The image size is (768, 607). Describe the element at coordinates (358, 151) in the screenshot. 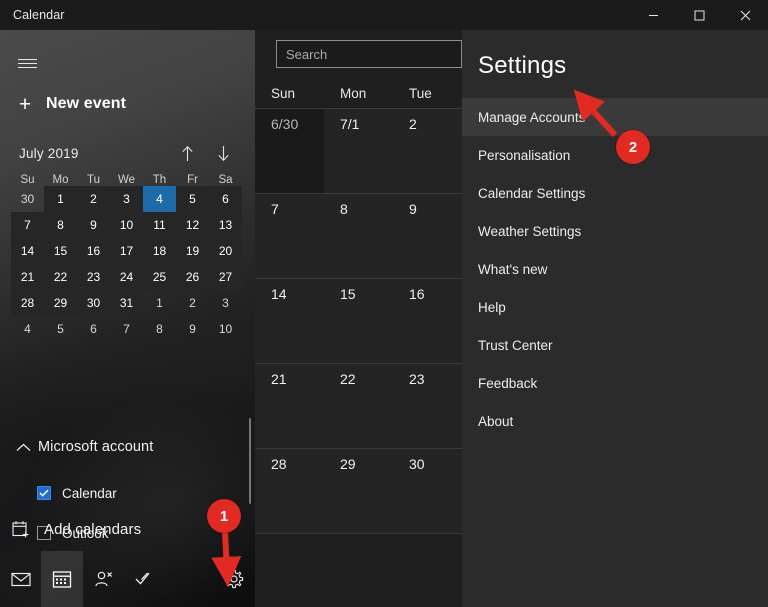

I see `calendar-day-cell: 7/1` at that location.